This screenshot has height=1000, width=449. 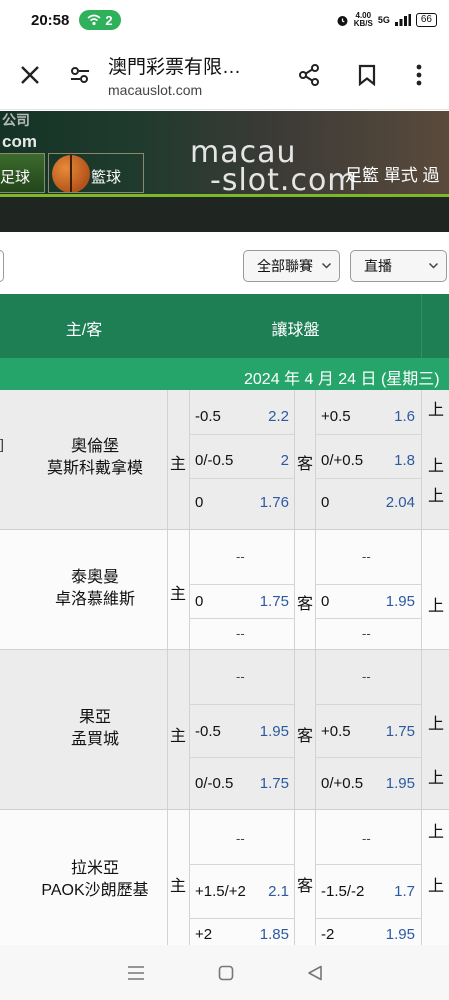 What do you see at coordinates (95, 890) in the screenshot?
I see `away-team: PAOK沙朗歷基` at bounding box center [95, 890].